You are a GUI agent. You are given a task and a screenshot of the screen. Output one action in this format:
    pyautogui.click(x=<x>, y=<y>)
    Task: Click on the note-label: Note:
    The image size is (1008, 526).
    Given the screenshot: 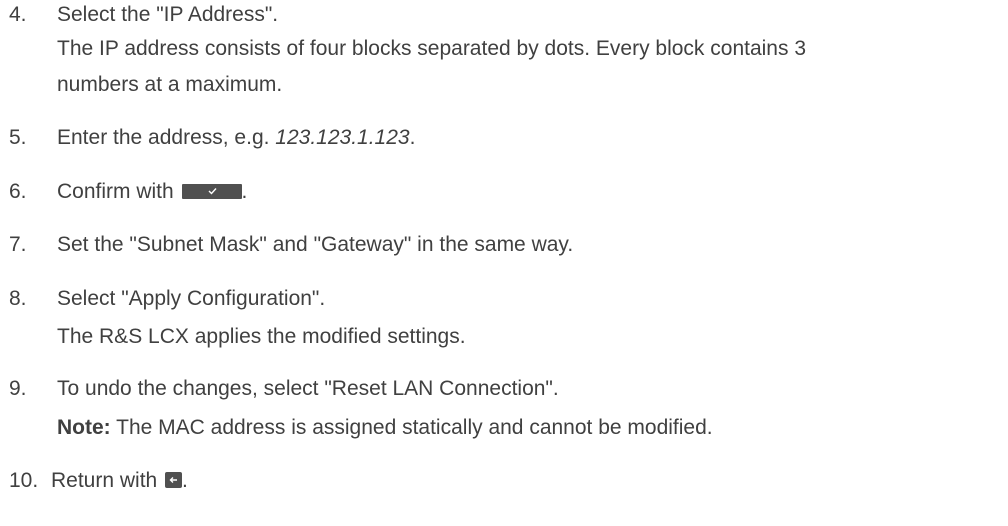 What is the action you would take?
    pyautogui.click(x=84, y=427)
    